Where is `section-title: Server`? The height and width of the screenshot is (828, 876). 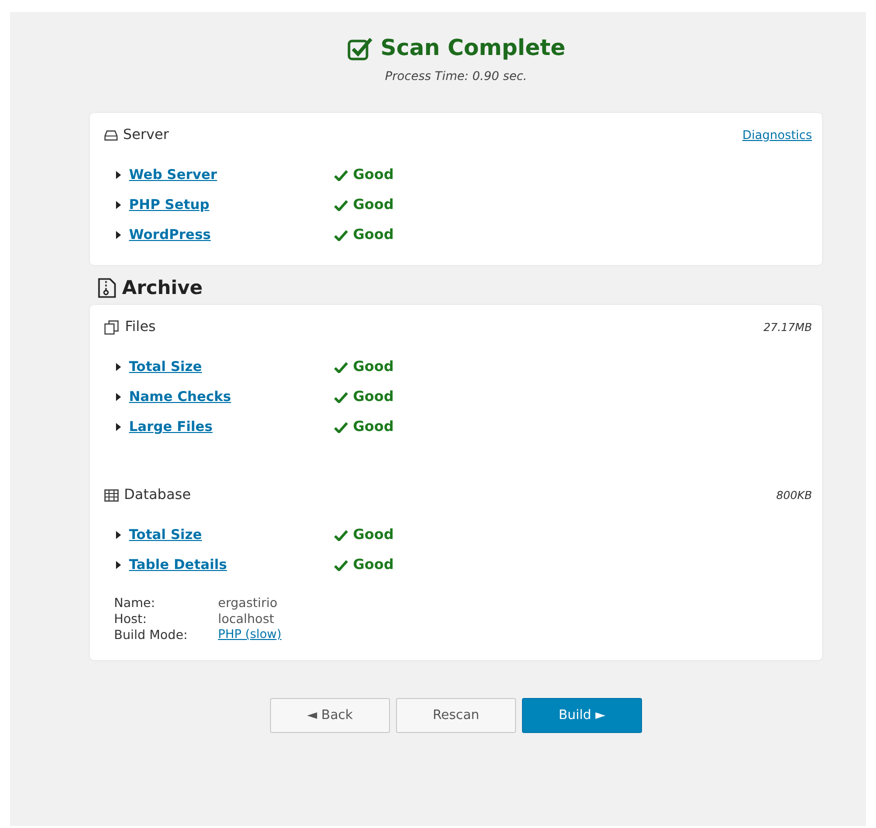
section-title: Server is located at coordinates (146, 135).